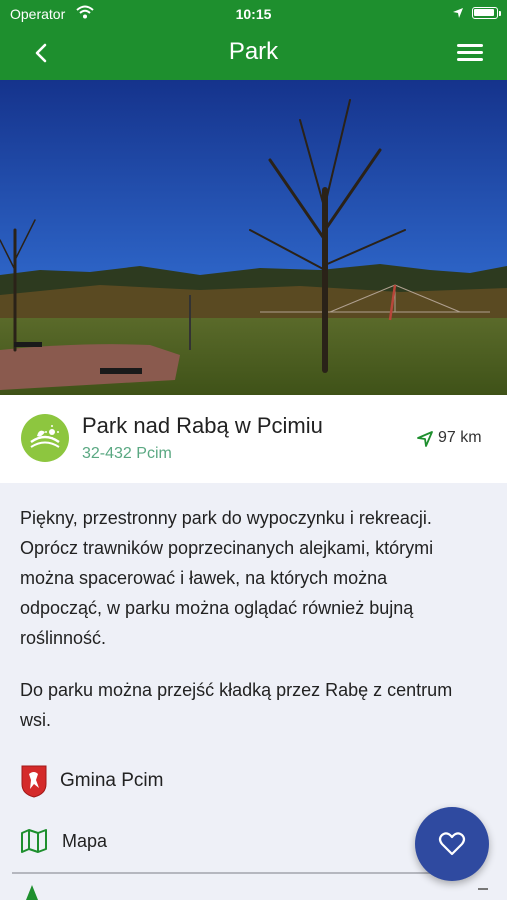 This screenshot has height=900, width=507. I want to click on map-link: Mapa, so click(63, 841).